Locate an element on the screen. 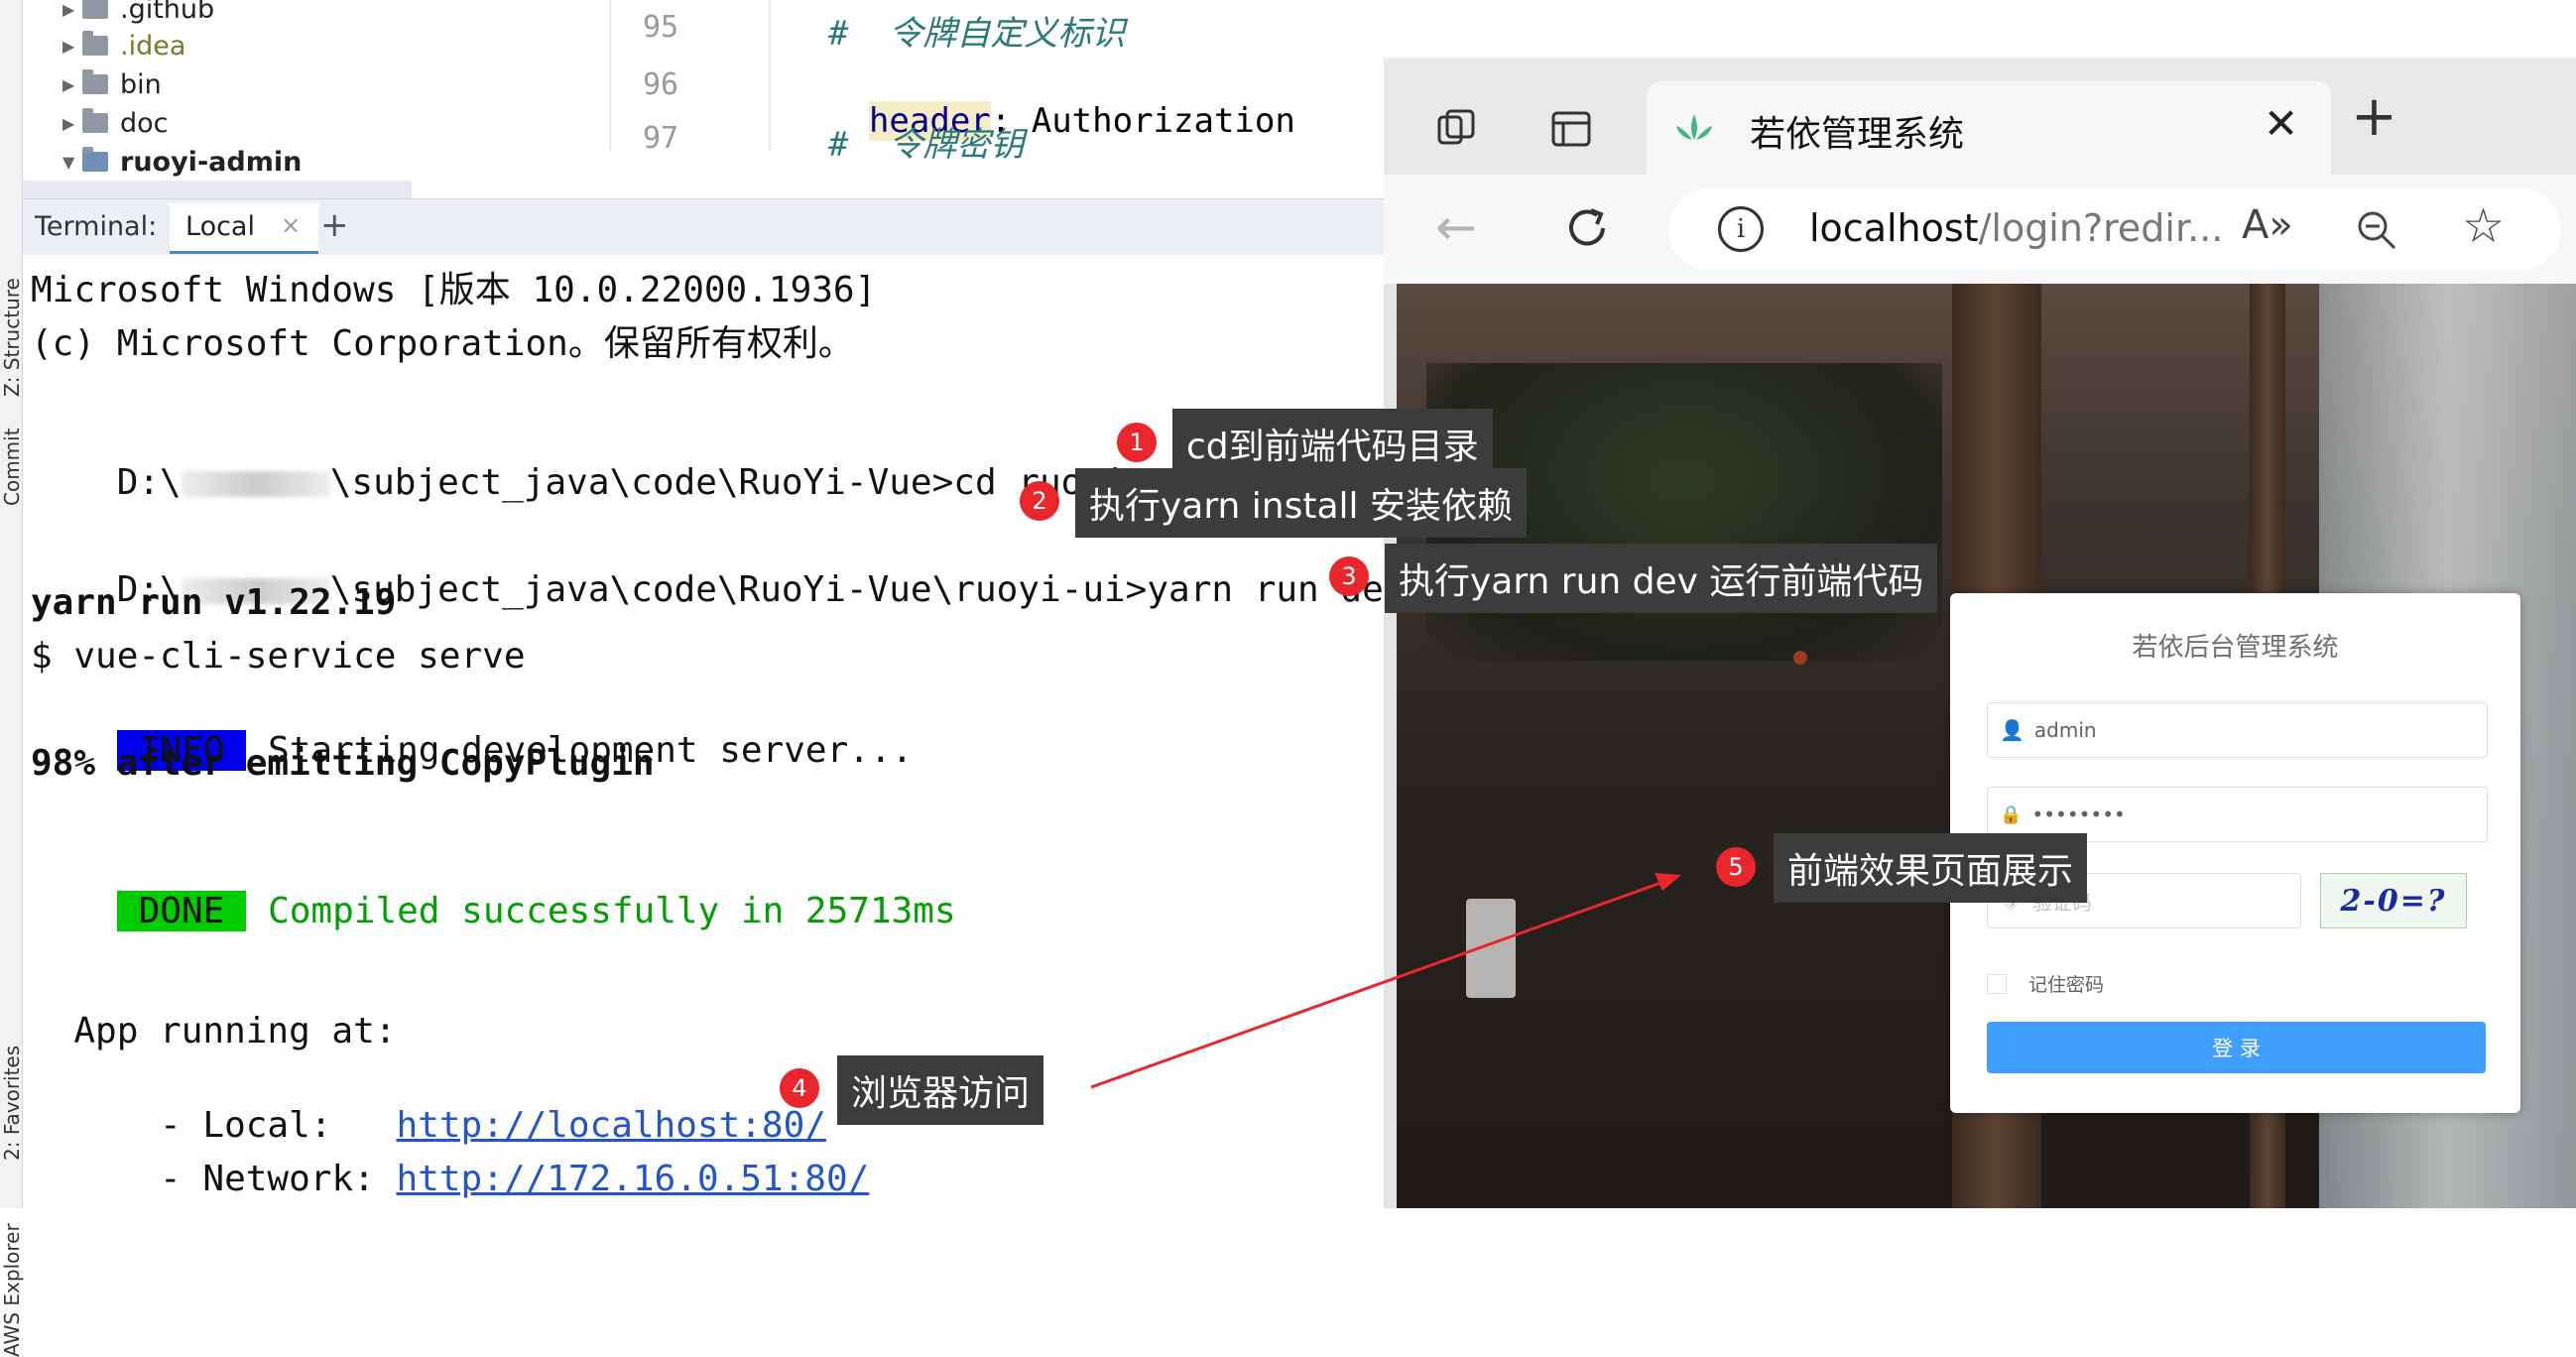  step-badge-5: 5 is located at coordinates (1736, 867).